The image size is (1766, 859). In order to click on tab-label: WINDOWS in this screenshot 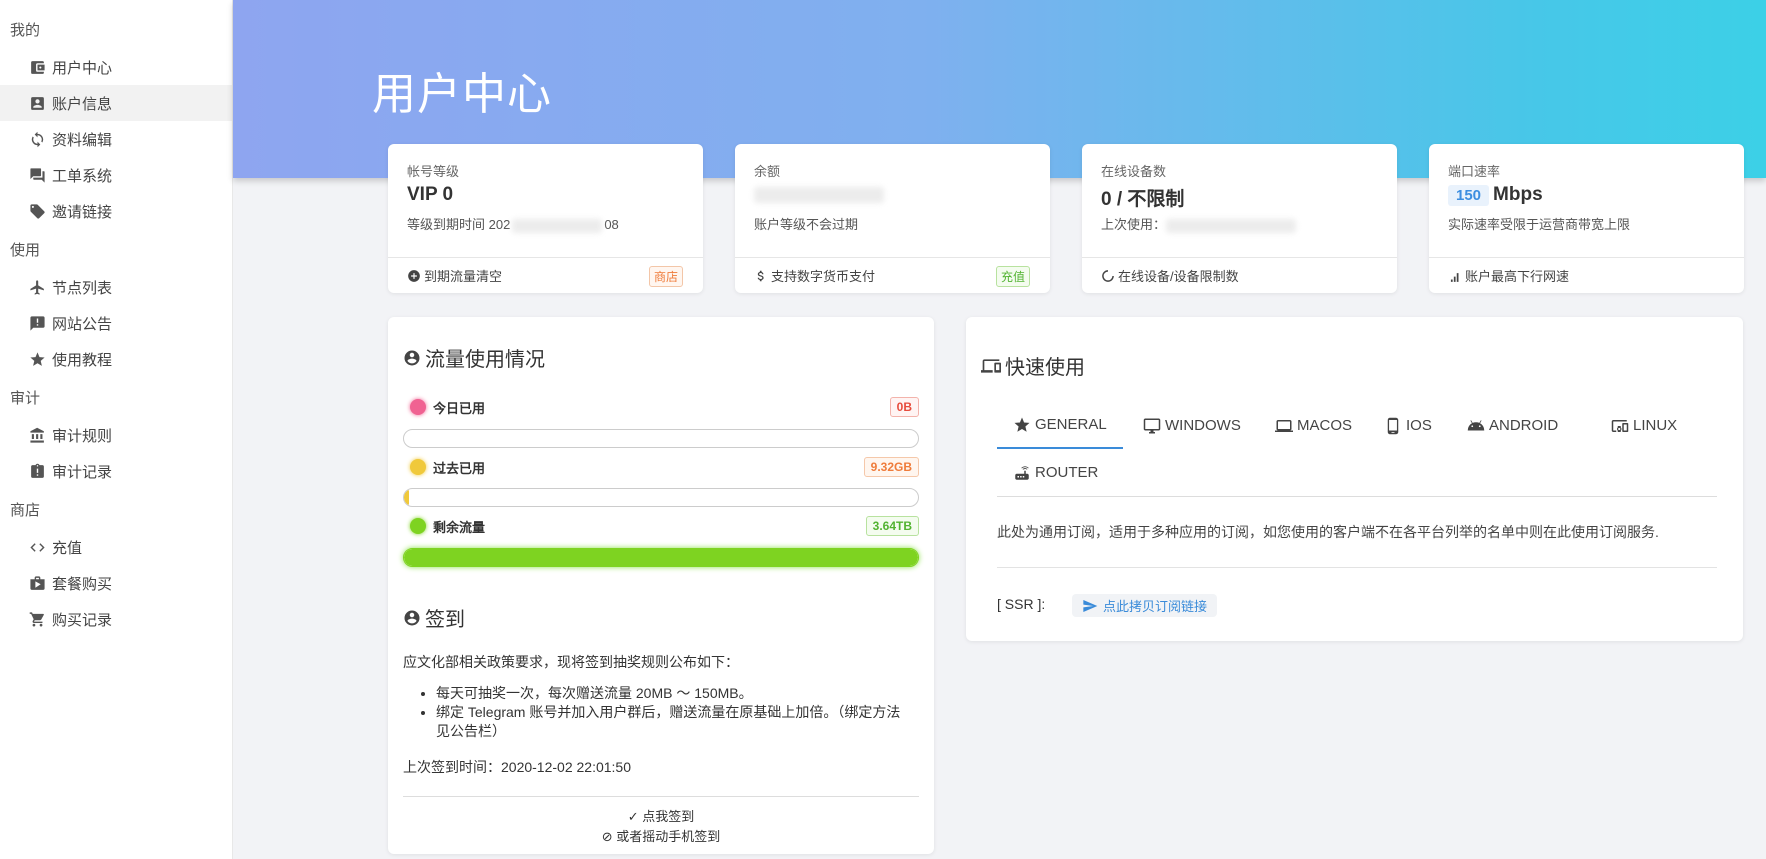, I will do `click(1203, 425)`.